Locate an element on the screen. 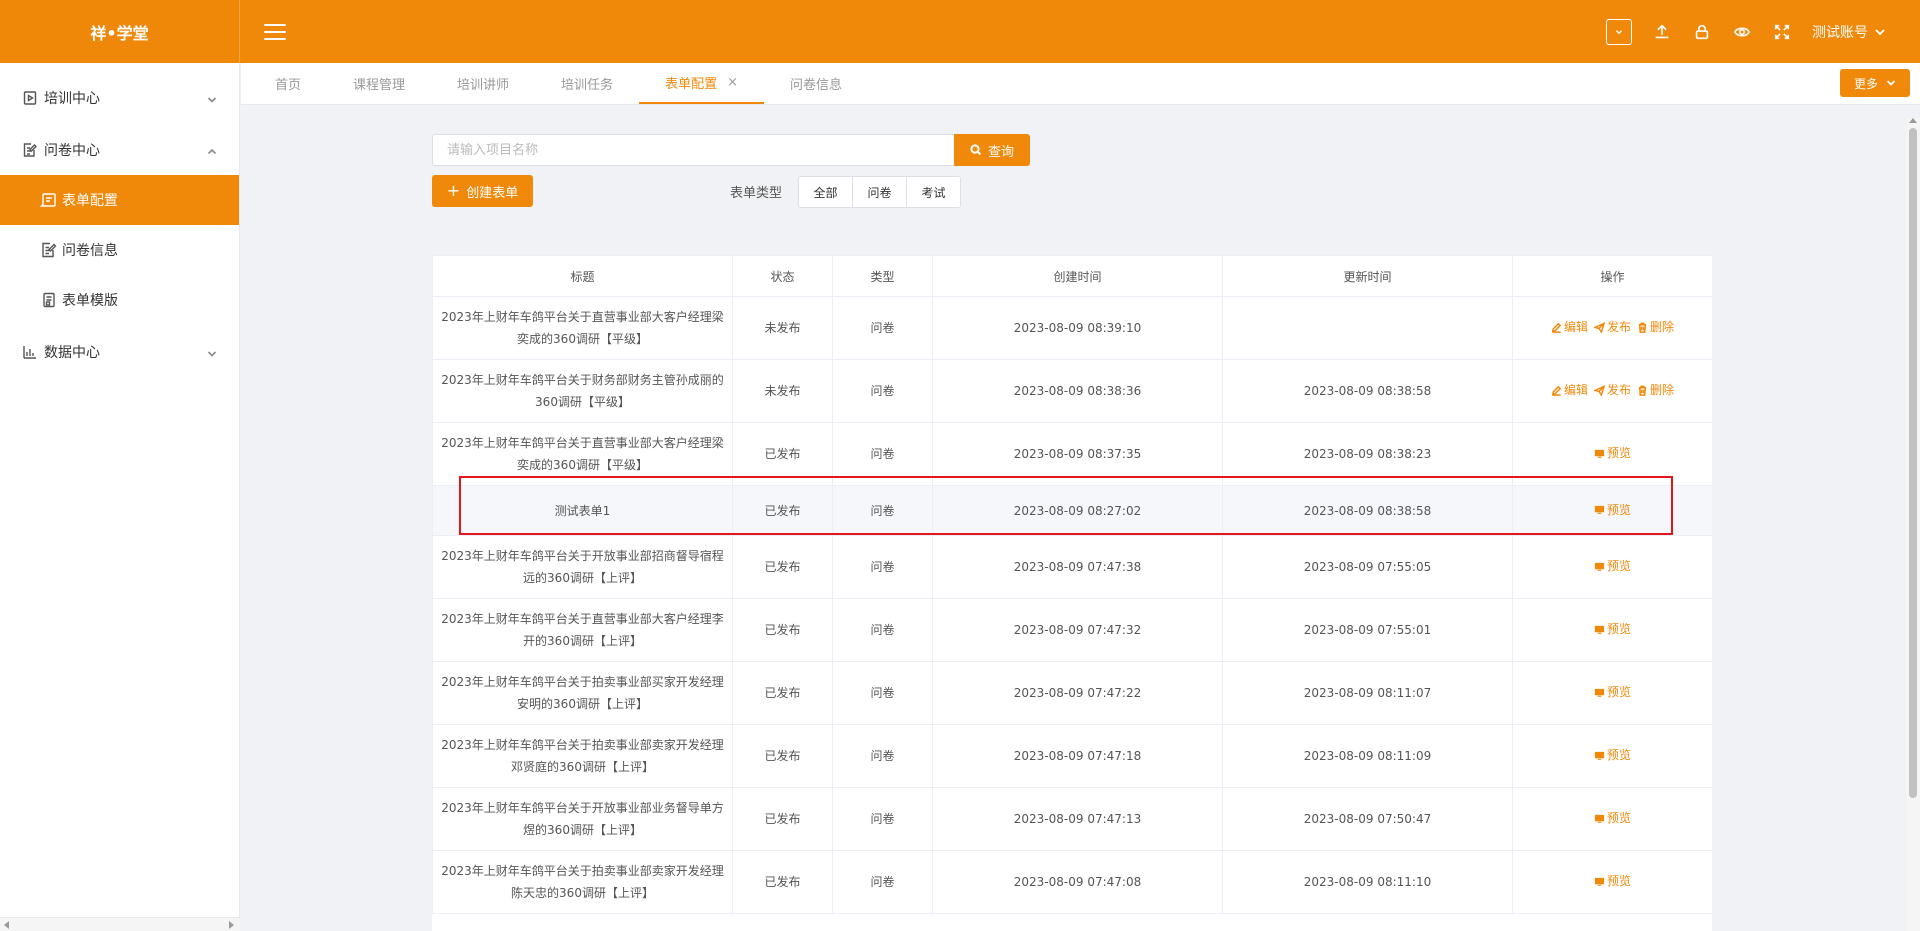 This screenshot has width=1920, height=931. cell-actions: 预览 is located at coordinates (1612, 454).